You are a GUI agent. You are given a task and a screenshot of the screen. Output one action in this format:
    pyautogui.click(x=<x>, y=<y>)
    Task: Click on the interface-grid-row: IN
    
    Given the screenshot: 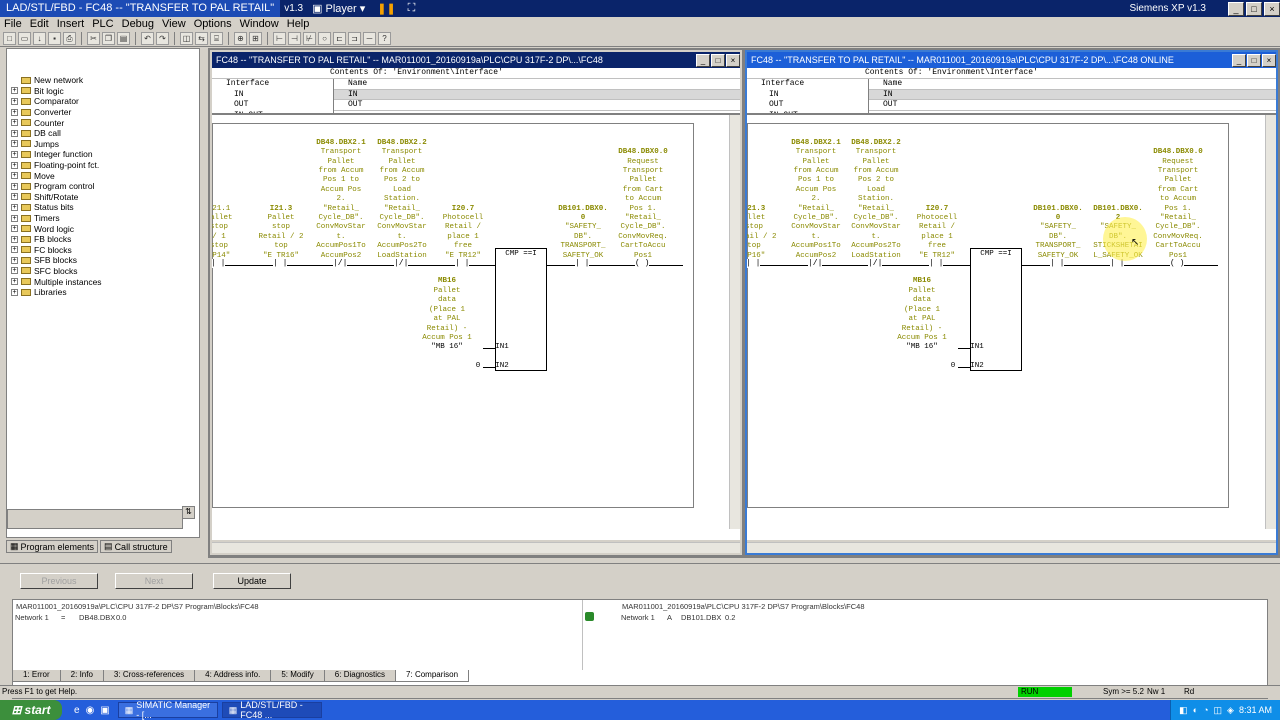 What is the action you would take?
    pyautogui.click(x=537, y=94)
    